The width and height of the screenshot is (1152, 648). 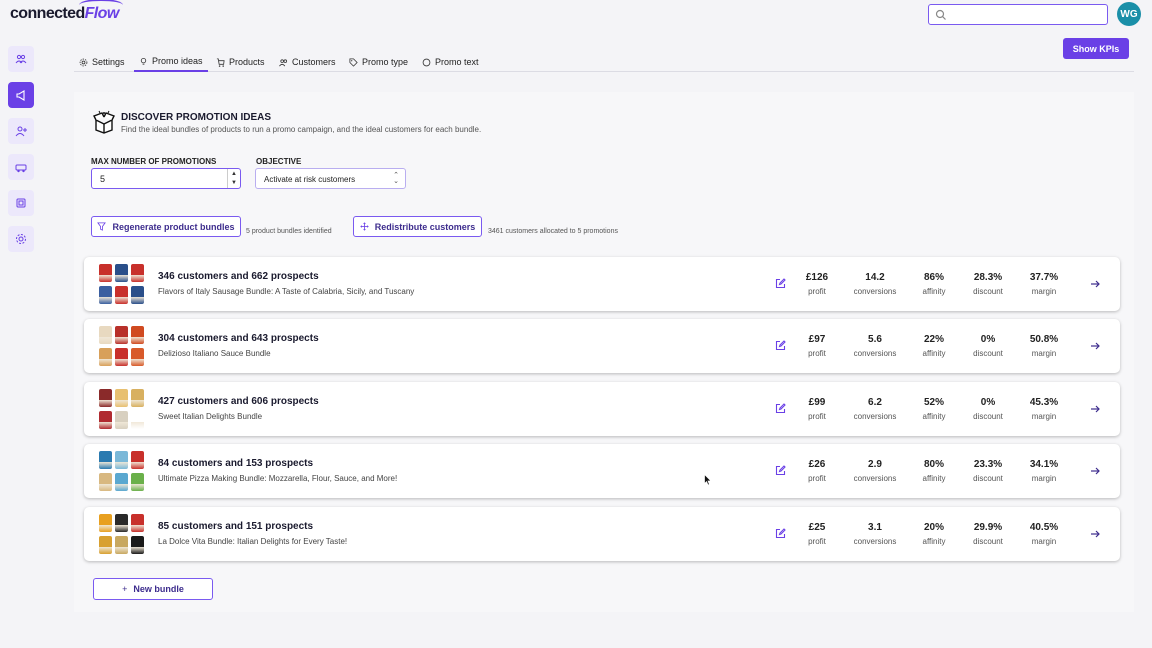 I want to click on quantity-stepper: ▲ ▼, so click(x=233, y=178).